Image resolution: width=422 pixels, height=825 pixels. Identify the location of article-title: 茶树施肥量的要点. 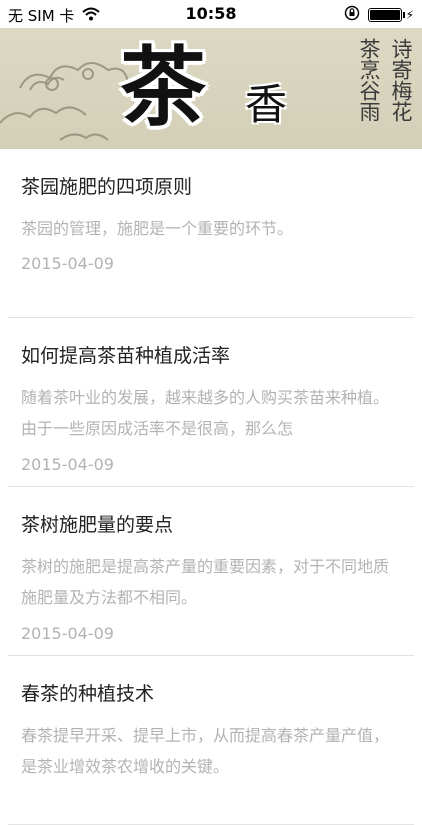
(97, 525).